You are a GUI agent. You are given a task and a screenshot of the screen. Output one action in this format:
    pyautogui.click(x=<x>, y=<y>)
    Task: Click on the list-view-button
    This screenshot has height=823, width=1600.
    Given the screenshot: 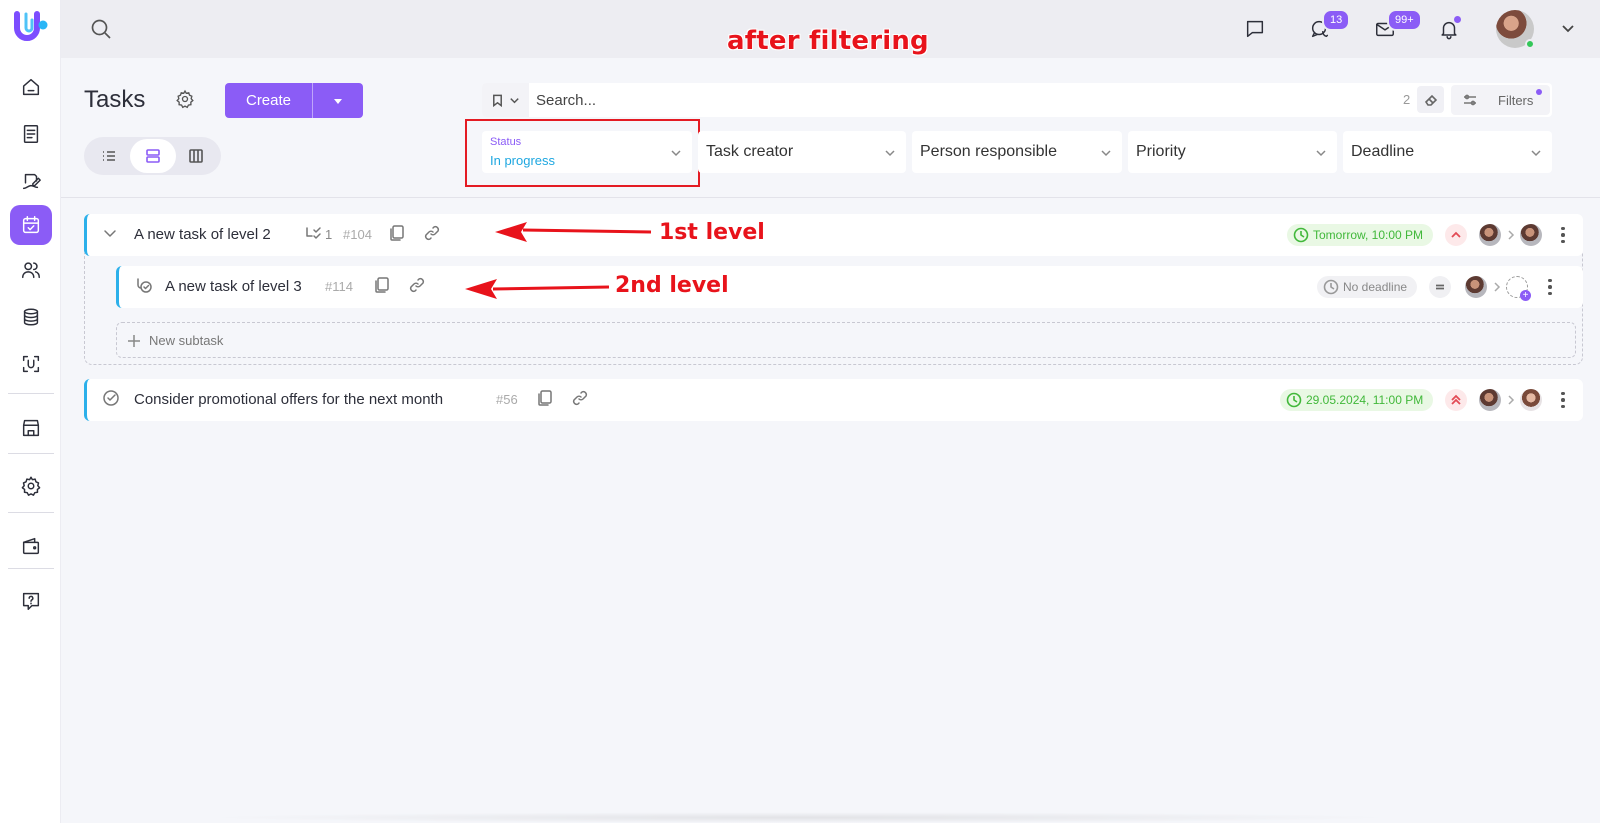 What is the action you would take?
    pyautogui.click(x=109, y=156)
    